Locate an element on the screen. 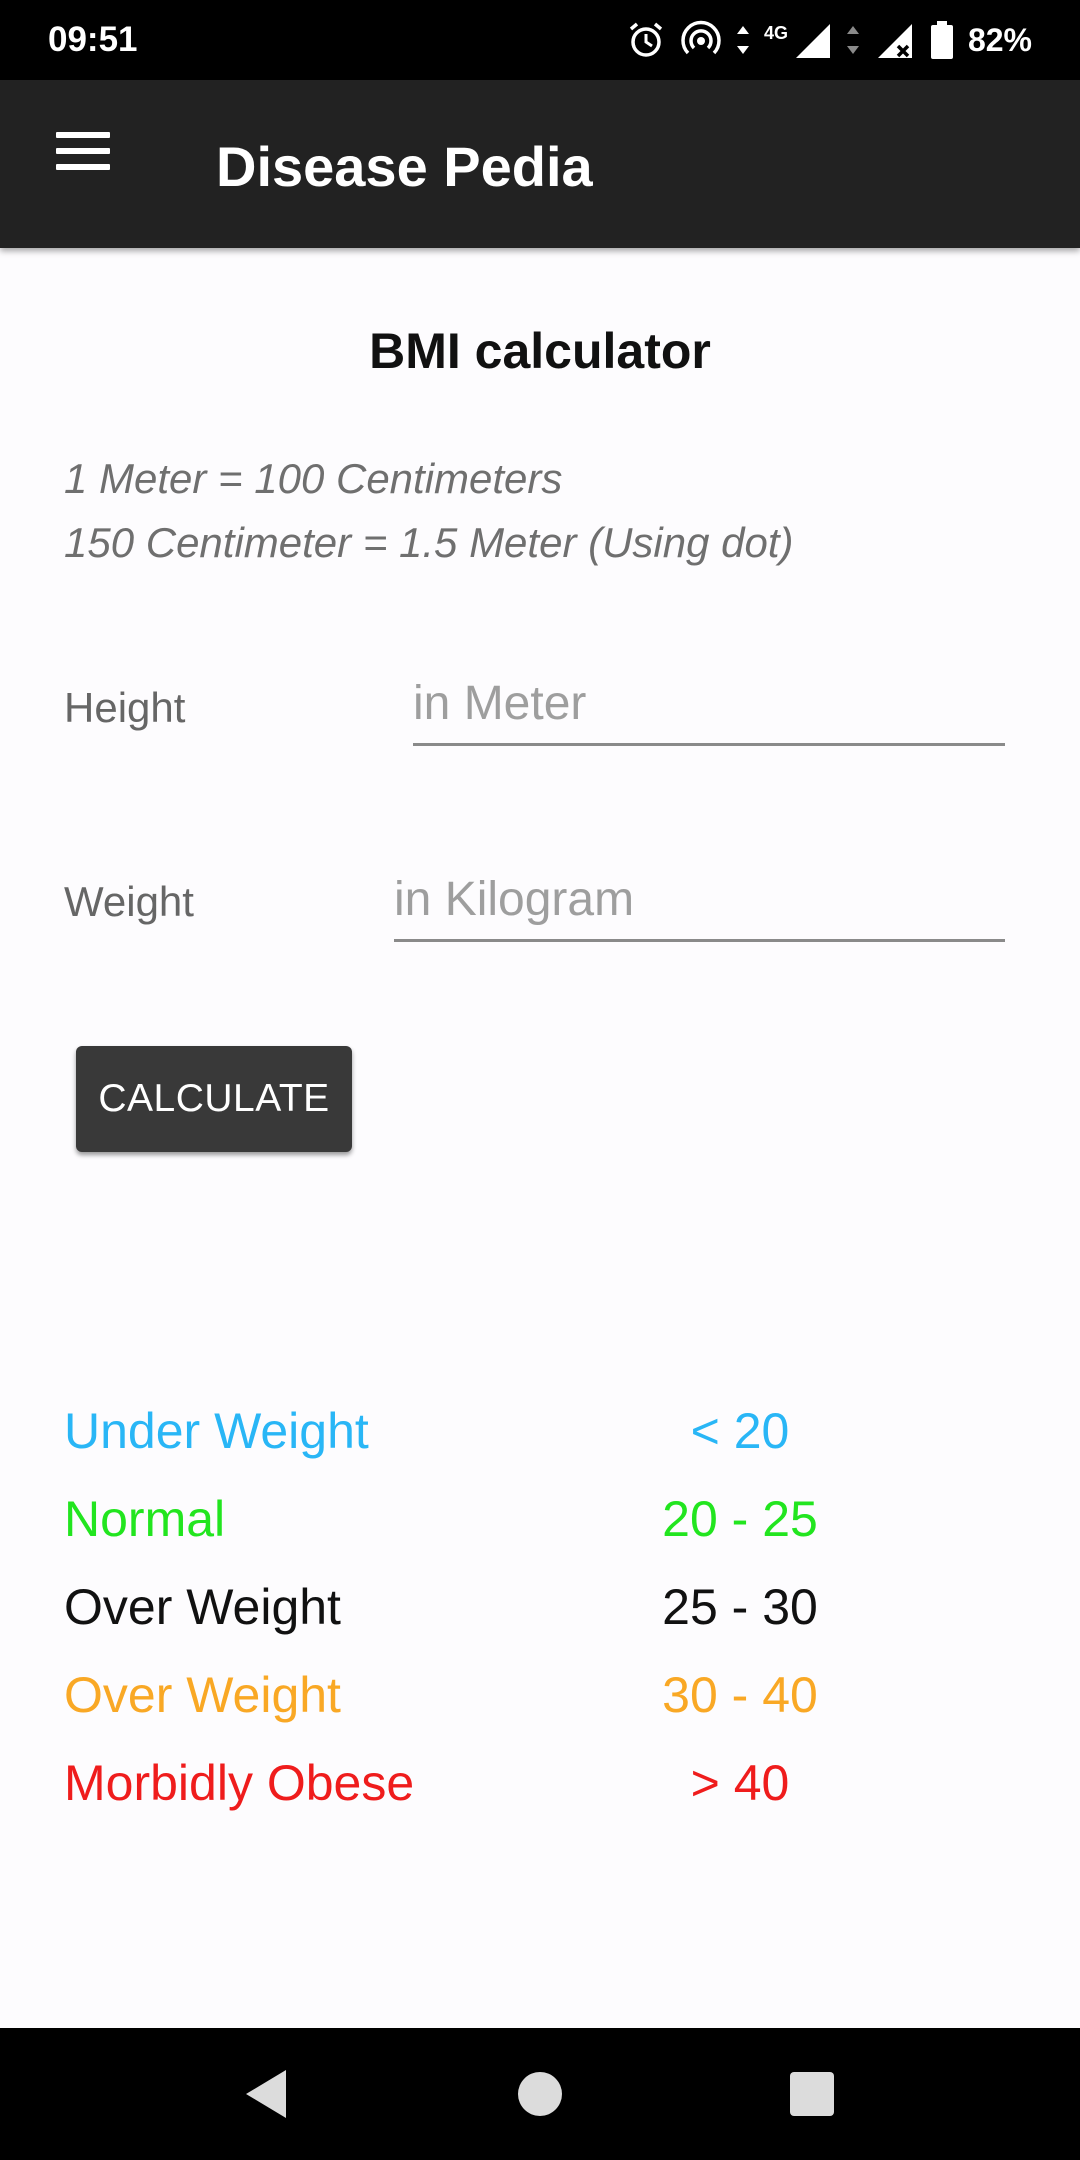  hamburger-menu-icon is located at coordinates (75, 164).